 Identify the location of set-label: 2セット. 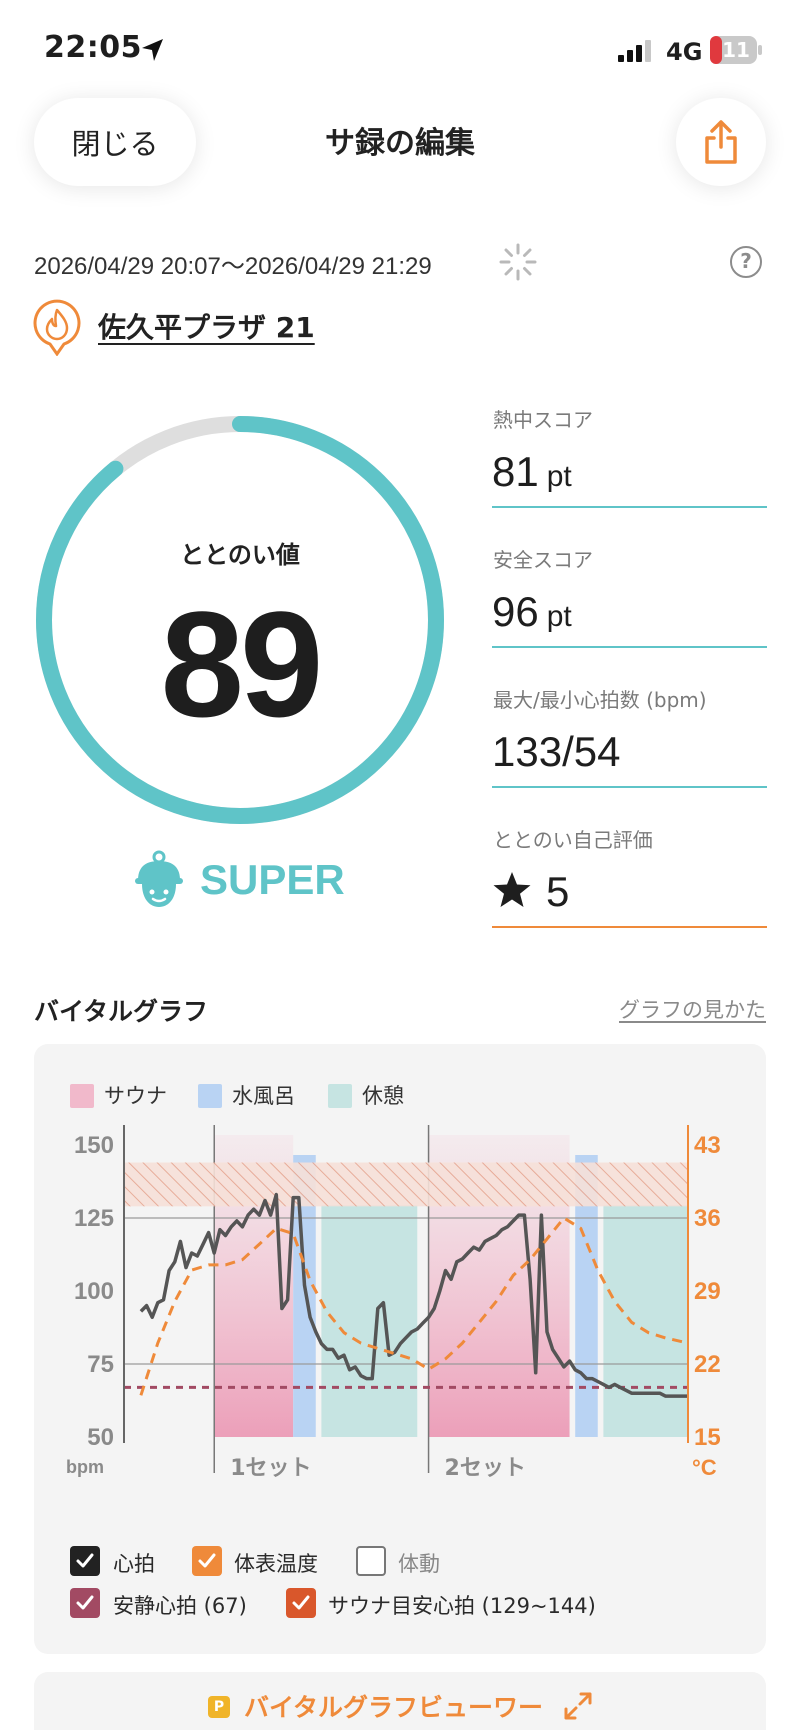
(485, 1468).